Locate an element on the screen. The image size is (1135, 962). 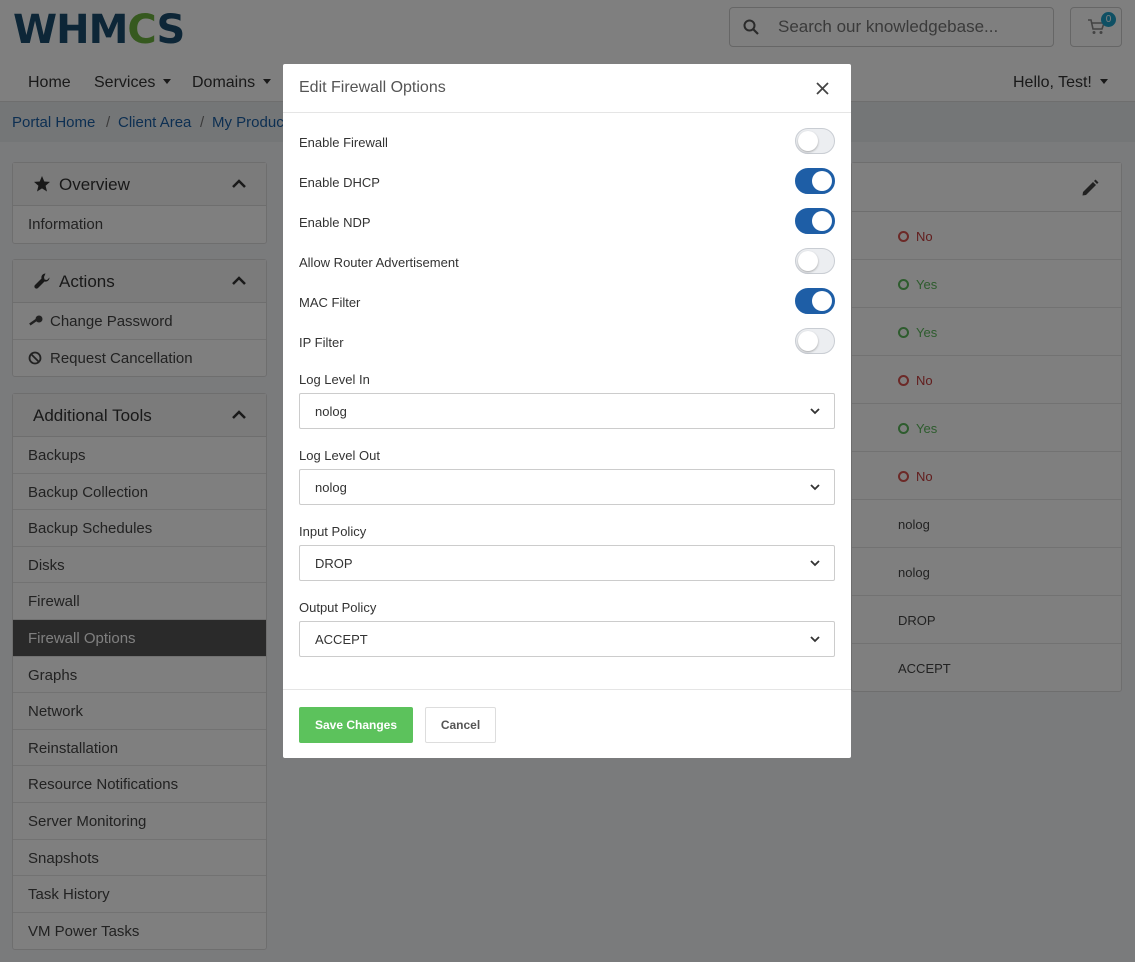
toggle-row-enable-ndp: Enable NDP is located at coordinates (567, 221).